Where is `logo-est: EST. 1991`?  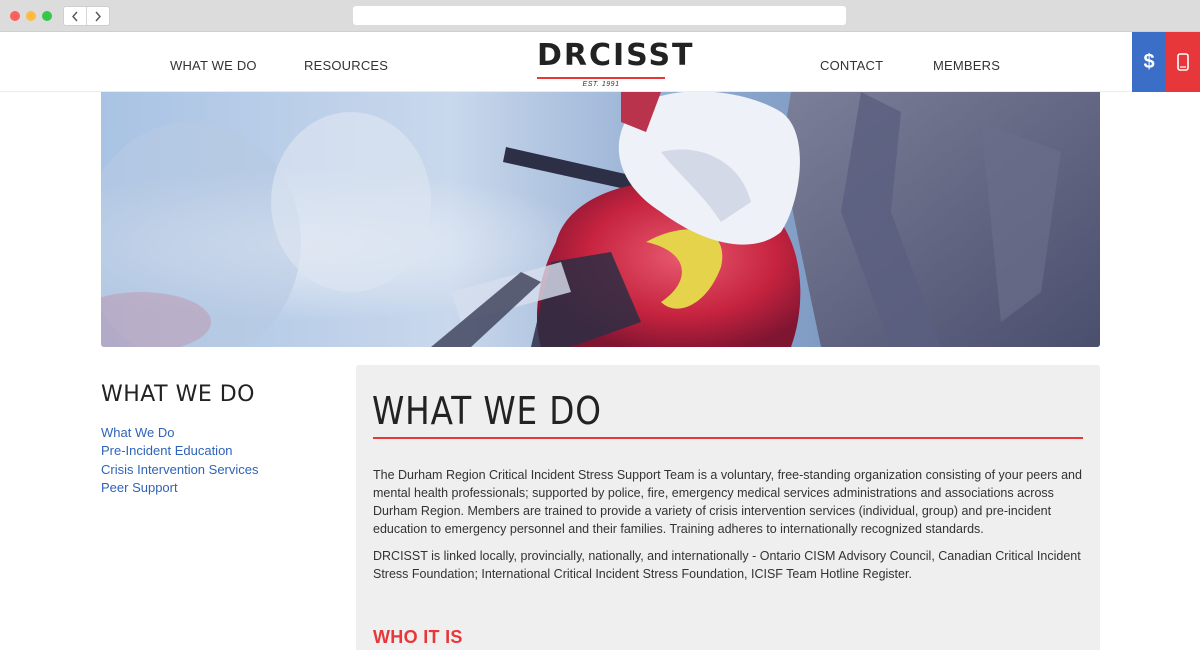
logo-est: EST. 1991 is located at coordinates (601, 84).